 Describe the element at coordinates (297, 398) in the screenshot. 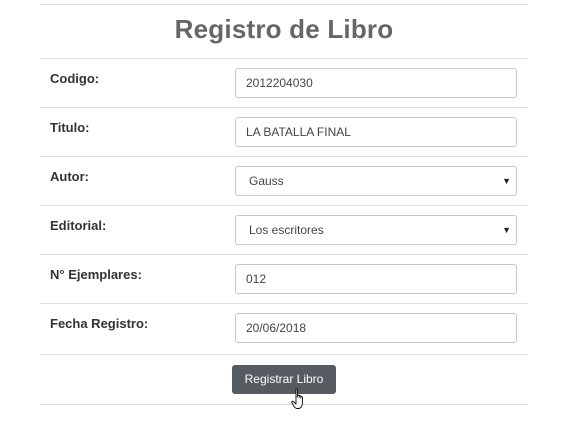

I see `hand-pointer-icon` at that location.